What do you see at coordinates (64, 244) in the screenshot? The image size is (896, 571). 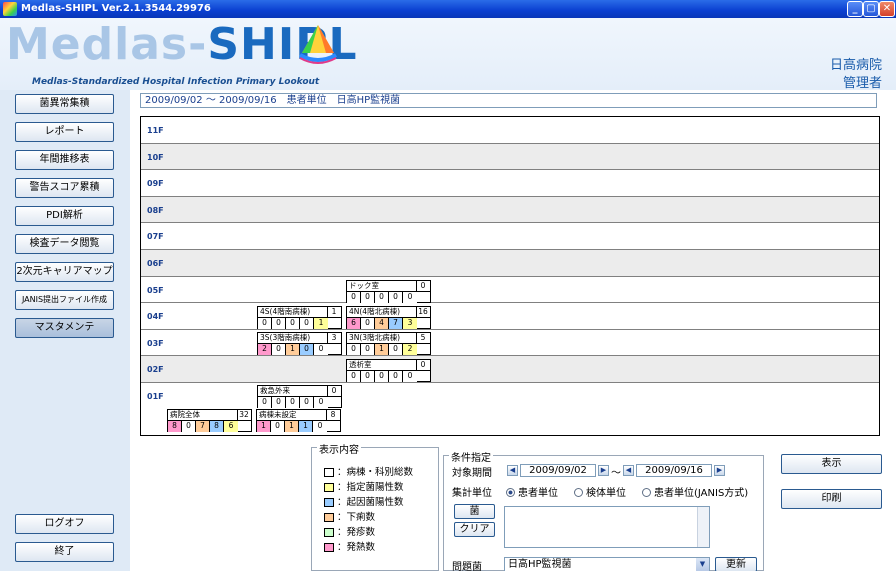 I see `sidebar-item-lab-data: 検査データ閲覧` at bounding box center [64, 244].